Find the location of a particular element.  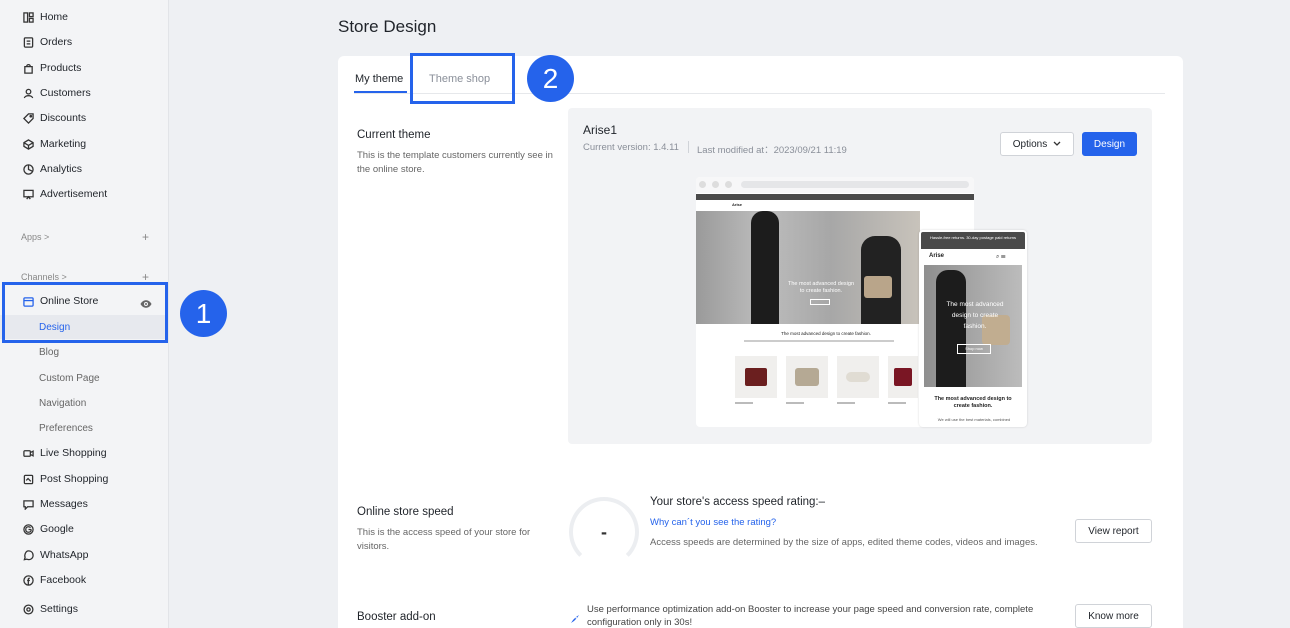

sidebar-item-post-shopping: Post Shopping is located at coordinates (84, 479).